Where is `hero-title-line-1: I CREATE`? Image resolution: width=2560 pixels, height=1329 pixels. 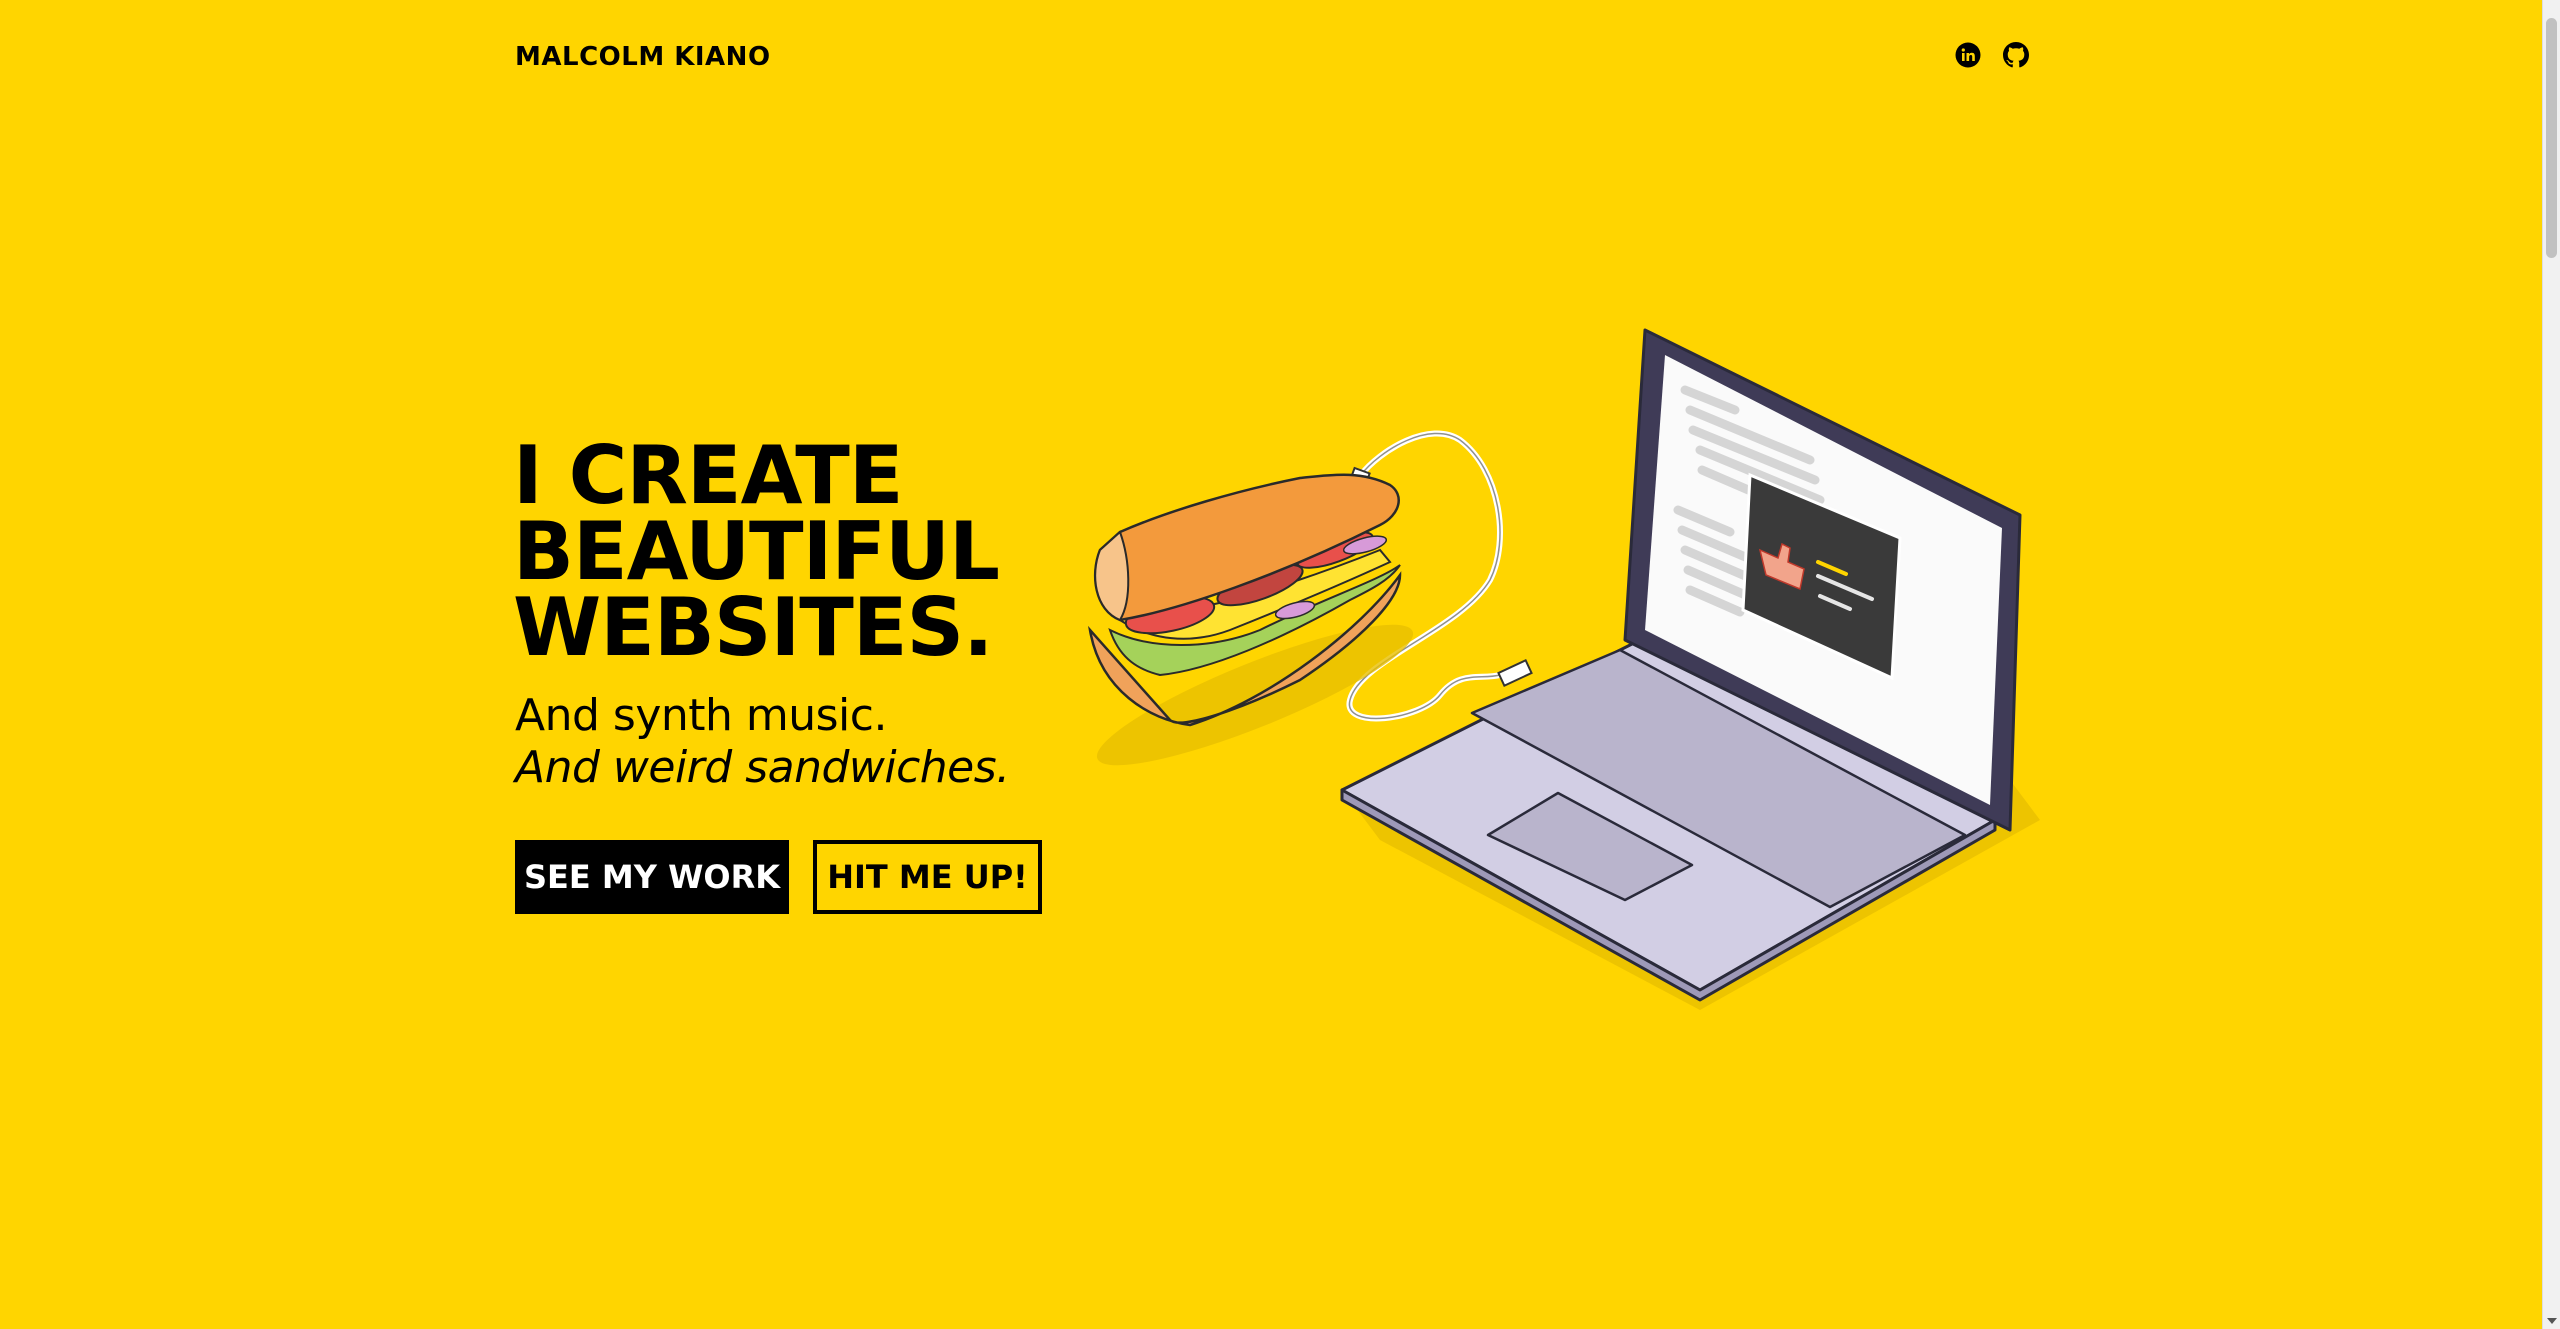 hero-title-line-1: I CREATE is located at coordinates (708, 475).